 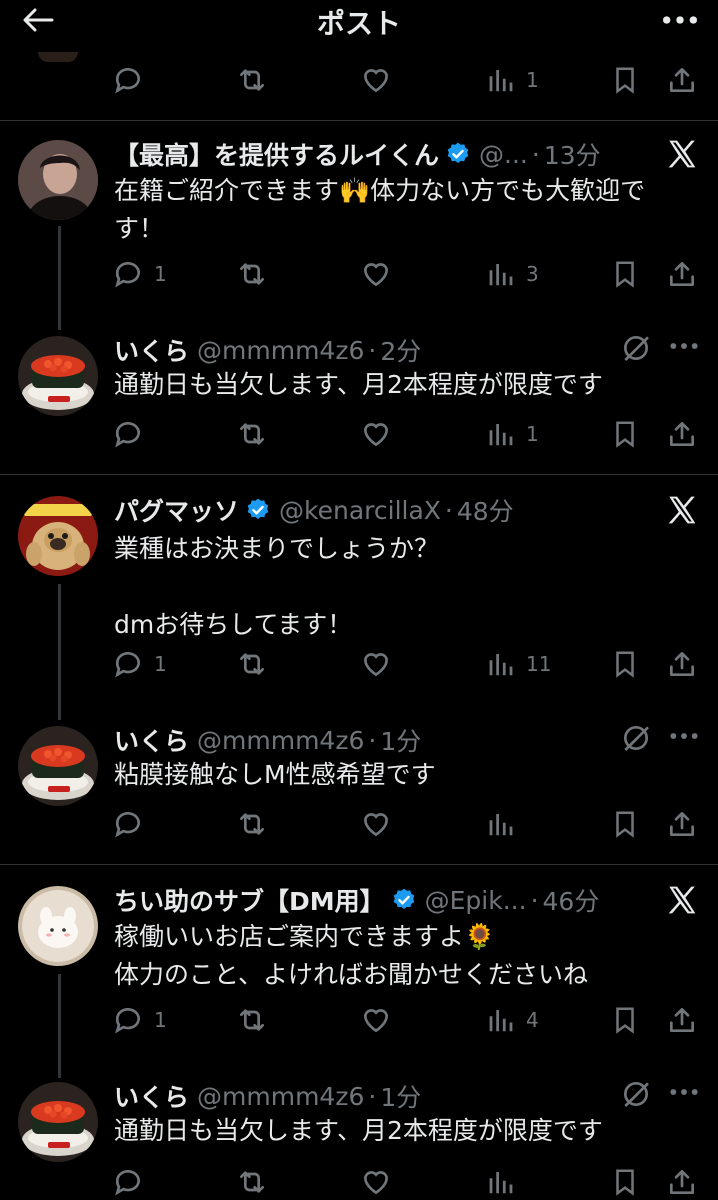 I want to click on timestamp: 13分, so click(x=572, y=154).